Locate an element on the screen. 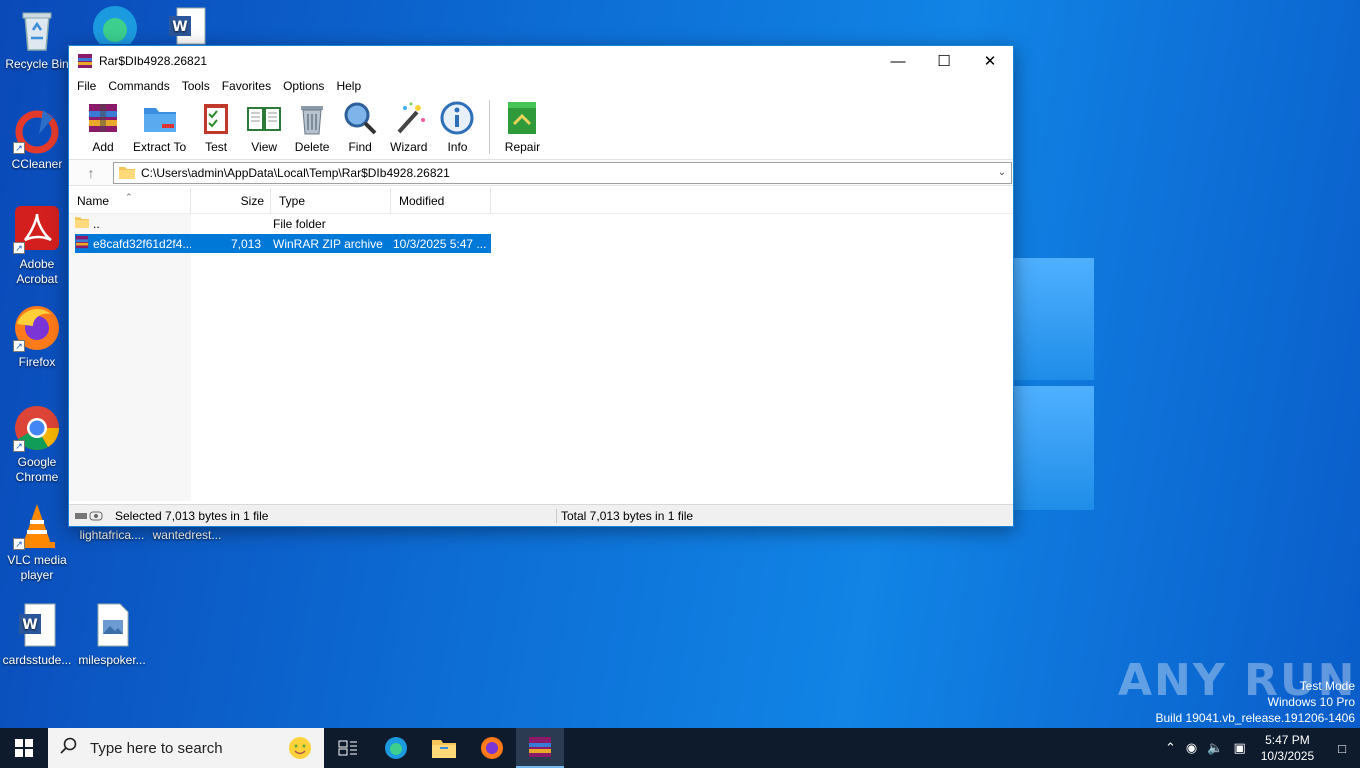  info-button: Info is located at coordinates (457, 127).